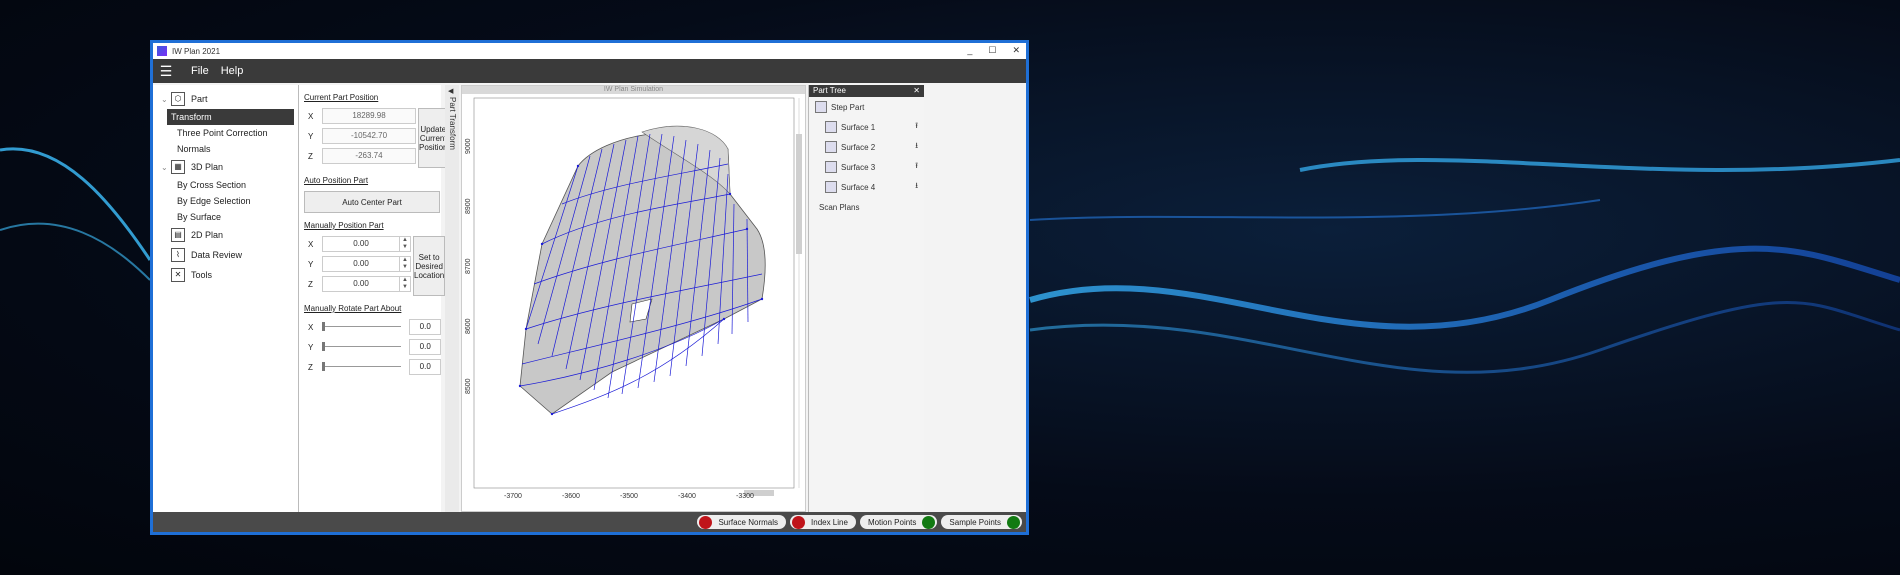  Describe the element at coordinates (225, 255) in the screenshot. I see `nav-group-data-review: ⌇ Data Review` at that location.